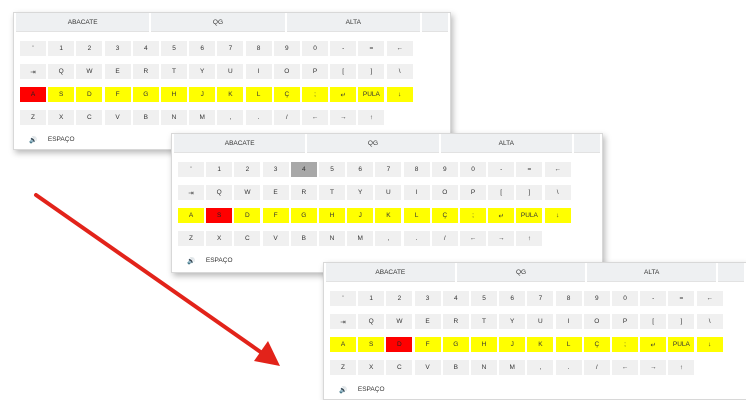 The height and width of the screenshot is (400, 746). I want to click on arrow-head, so click(267, 353).